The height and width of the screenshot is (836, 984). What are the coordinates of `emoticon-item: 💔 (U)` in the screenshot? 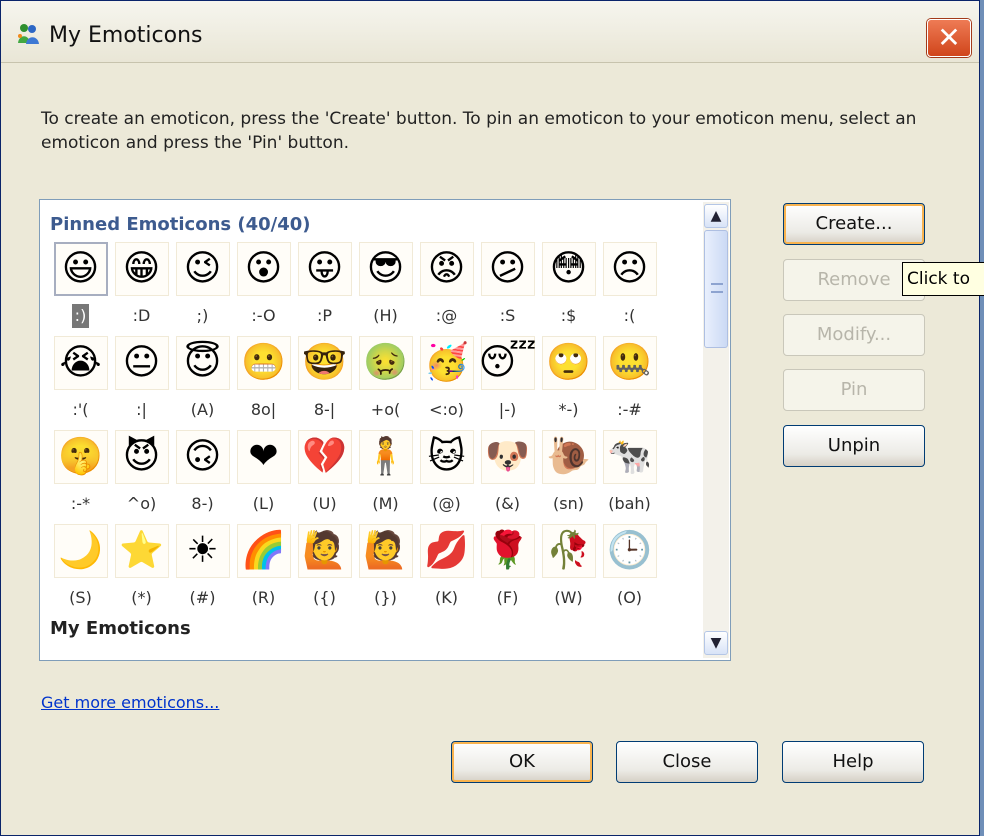 It's located at (324, 475).